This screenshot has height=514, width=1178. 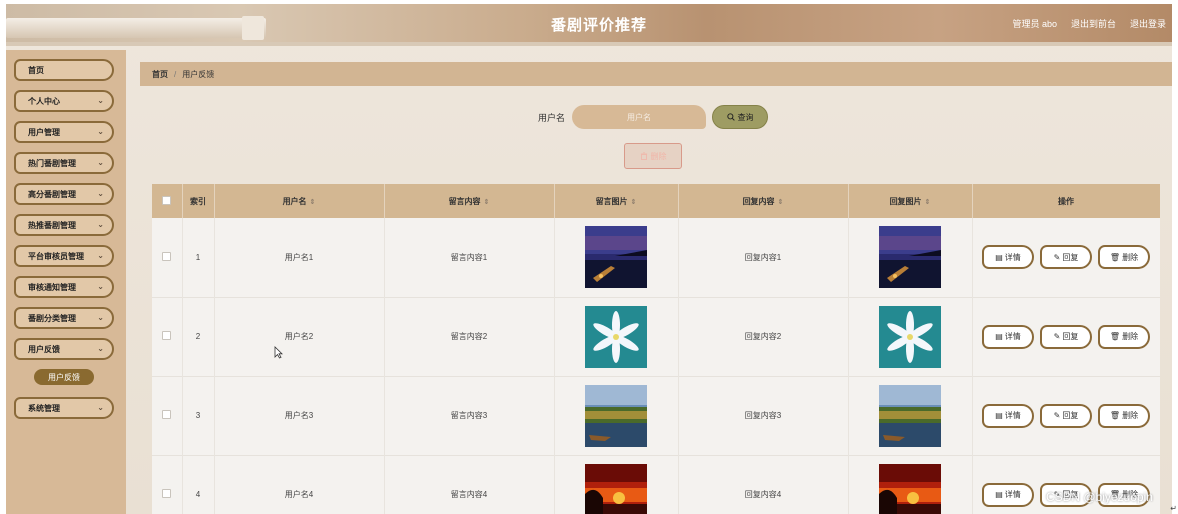 I want to click on watermark: CSDN @biyezuopin, so click(x=1099, y=497).